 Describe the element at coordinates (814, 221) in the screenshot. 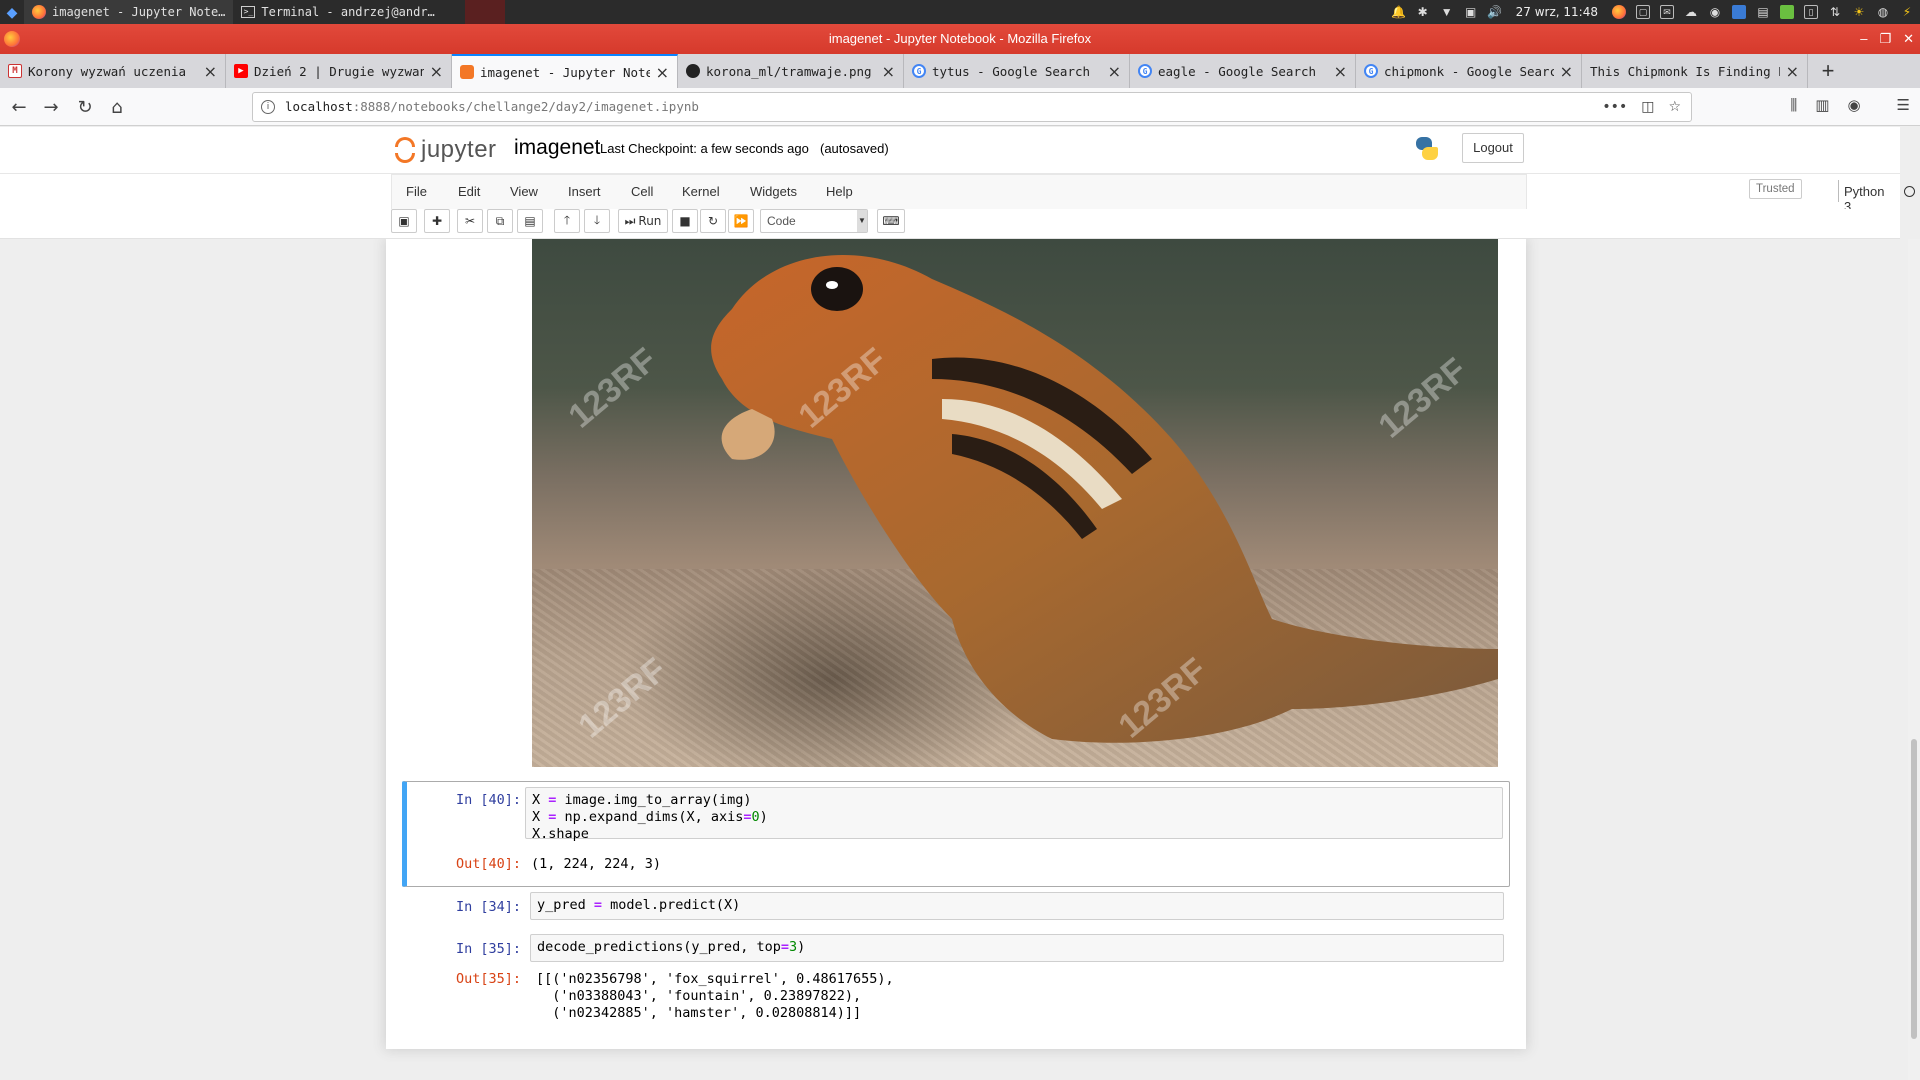

I see `cell-type-select: Code ▼` at that location.